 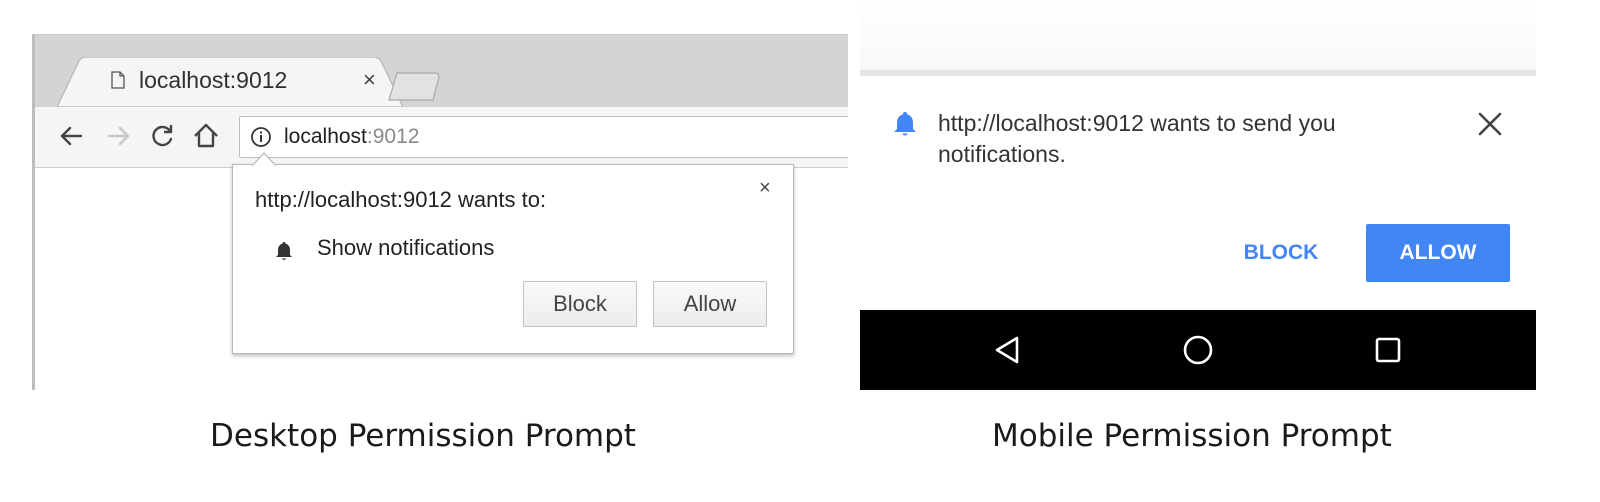 What do you see at coordinates (162, 136) in the screenshot?
I see `reload-icon` at bounding box center [162, 136].